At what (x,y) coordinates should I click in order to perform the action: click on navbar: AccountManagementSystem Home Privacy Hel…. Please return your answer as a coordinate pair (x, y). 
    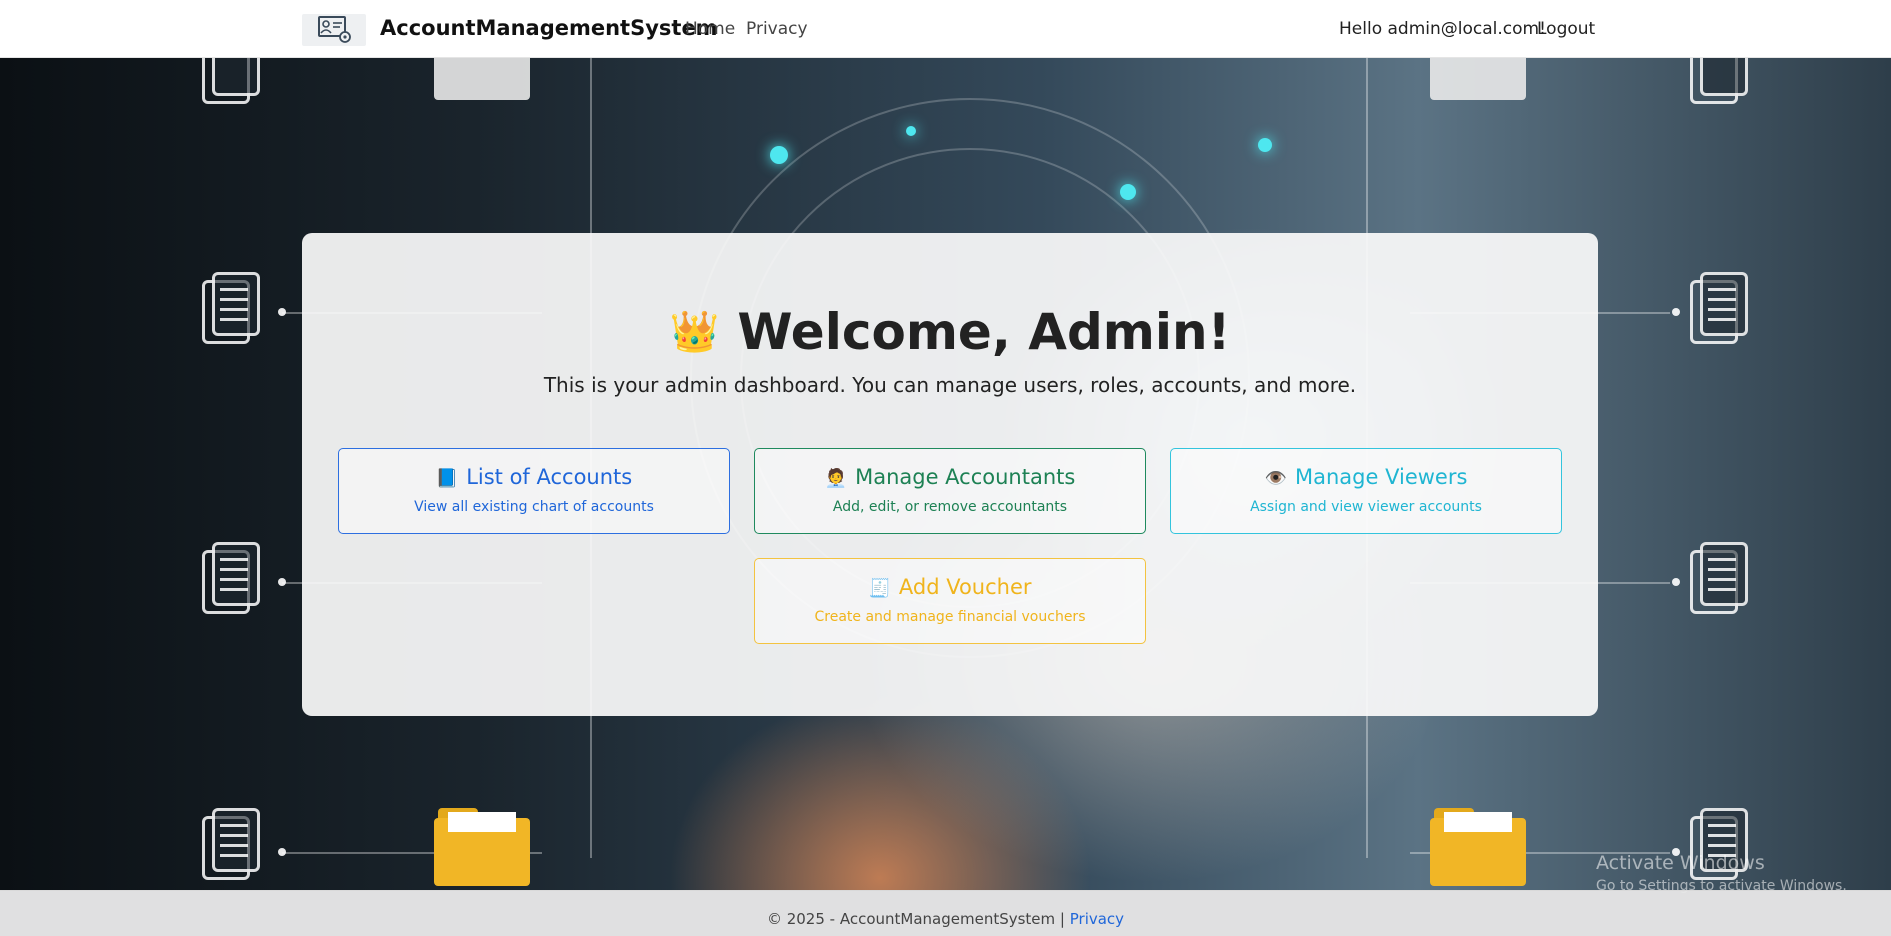
    Looking at the image, I should click on (945, 29).